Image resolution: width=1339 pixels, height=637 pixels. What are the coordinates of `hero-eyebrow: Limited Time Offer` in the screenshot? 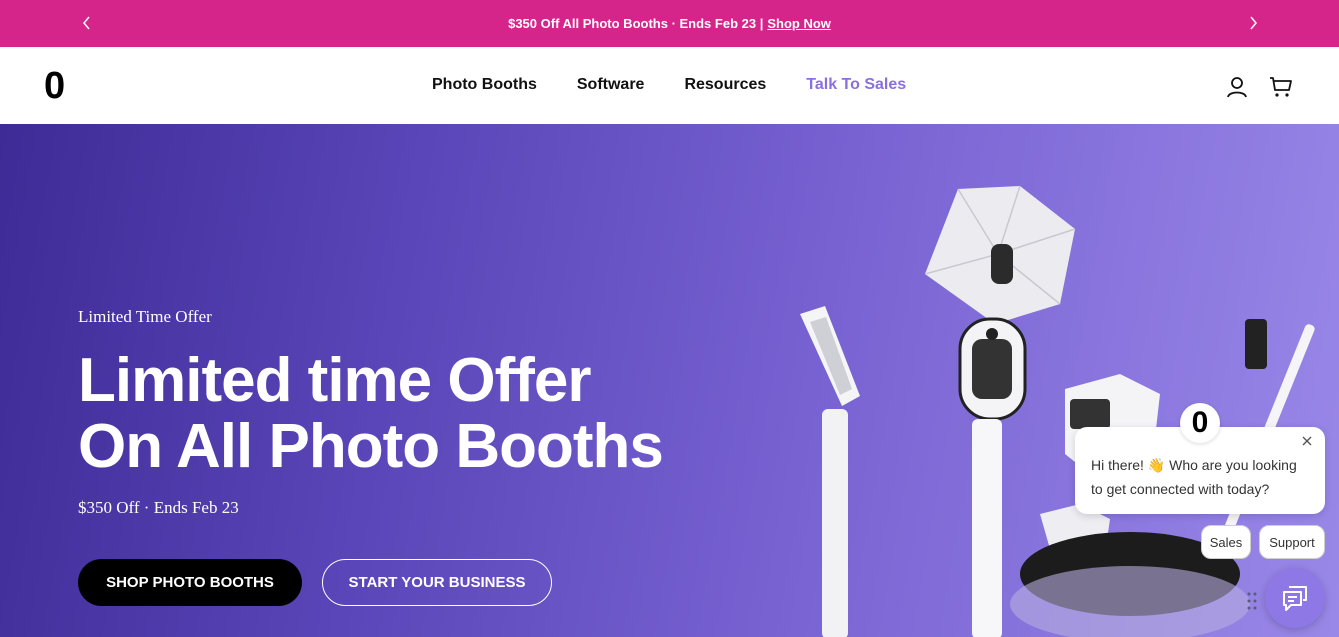 It's located at (145, 316).